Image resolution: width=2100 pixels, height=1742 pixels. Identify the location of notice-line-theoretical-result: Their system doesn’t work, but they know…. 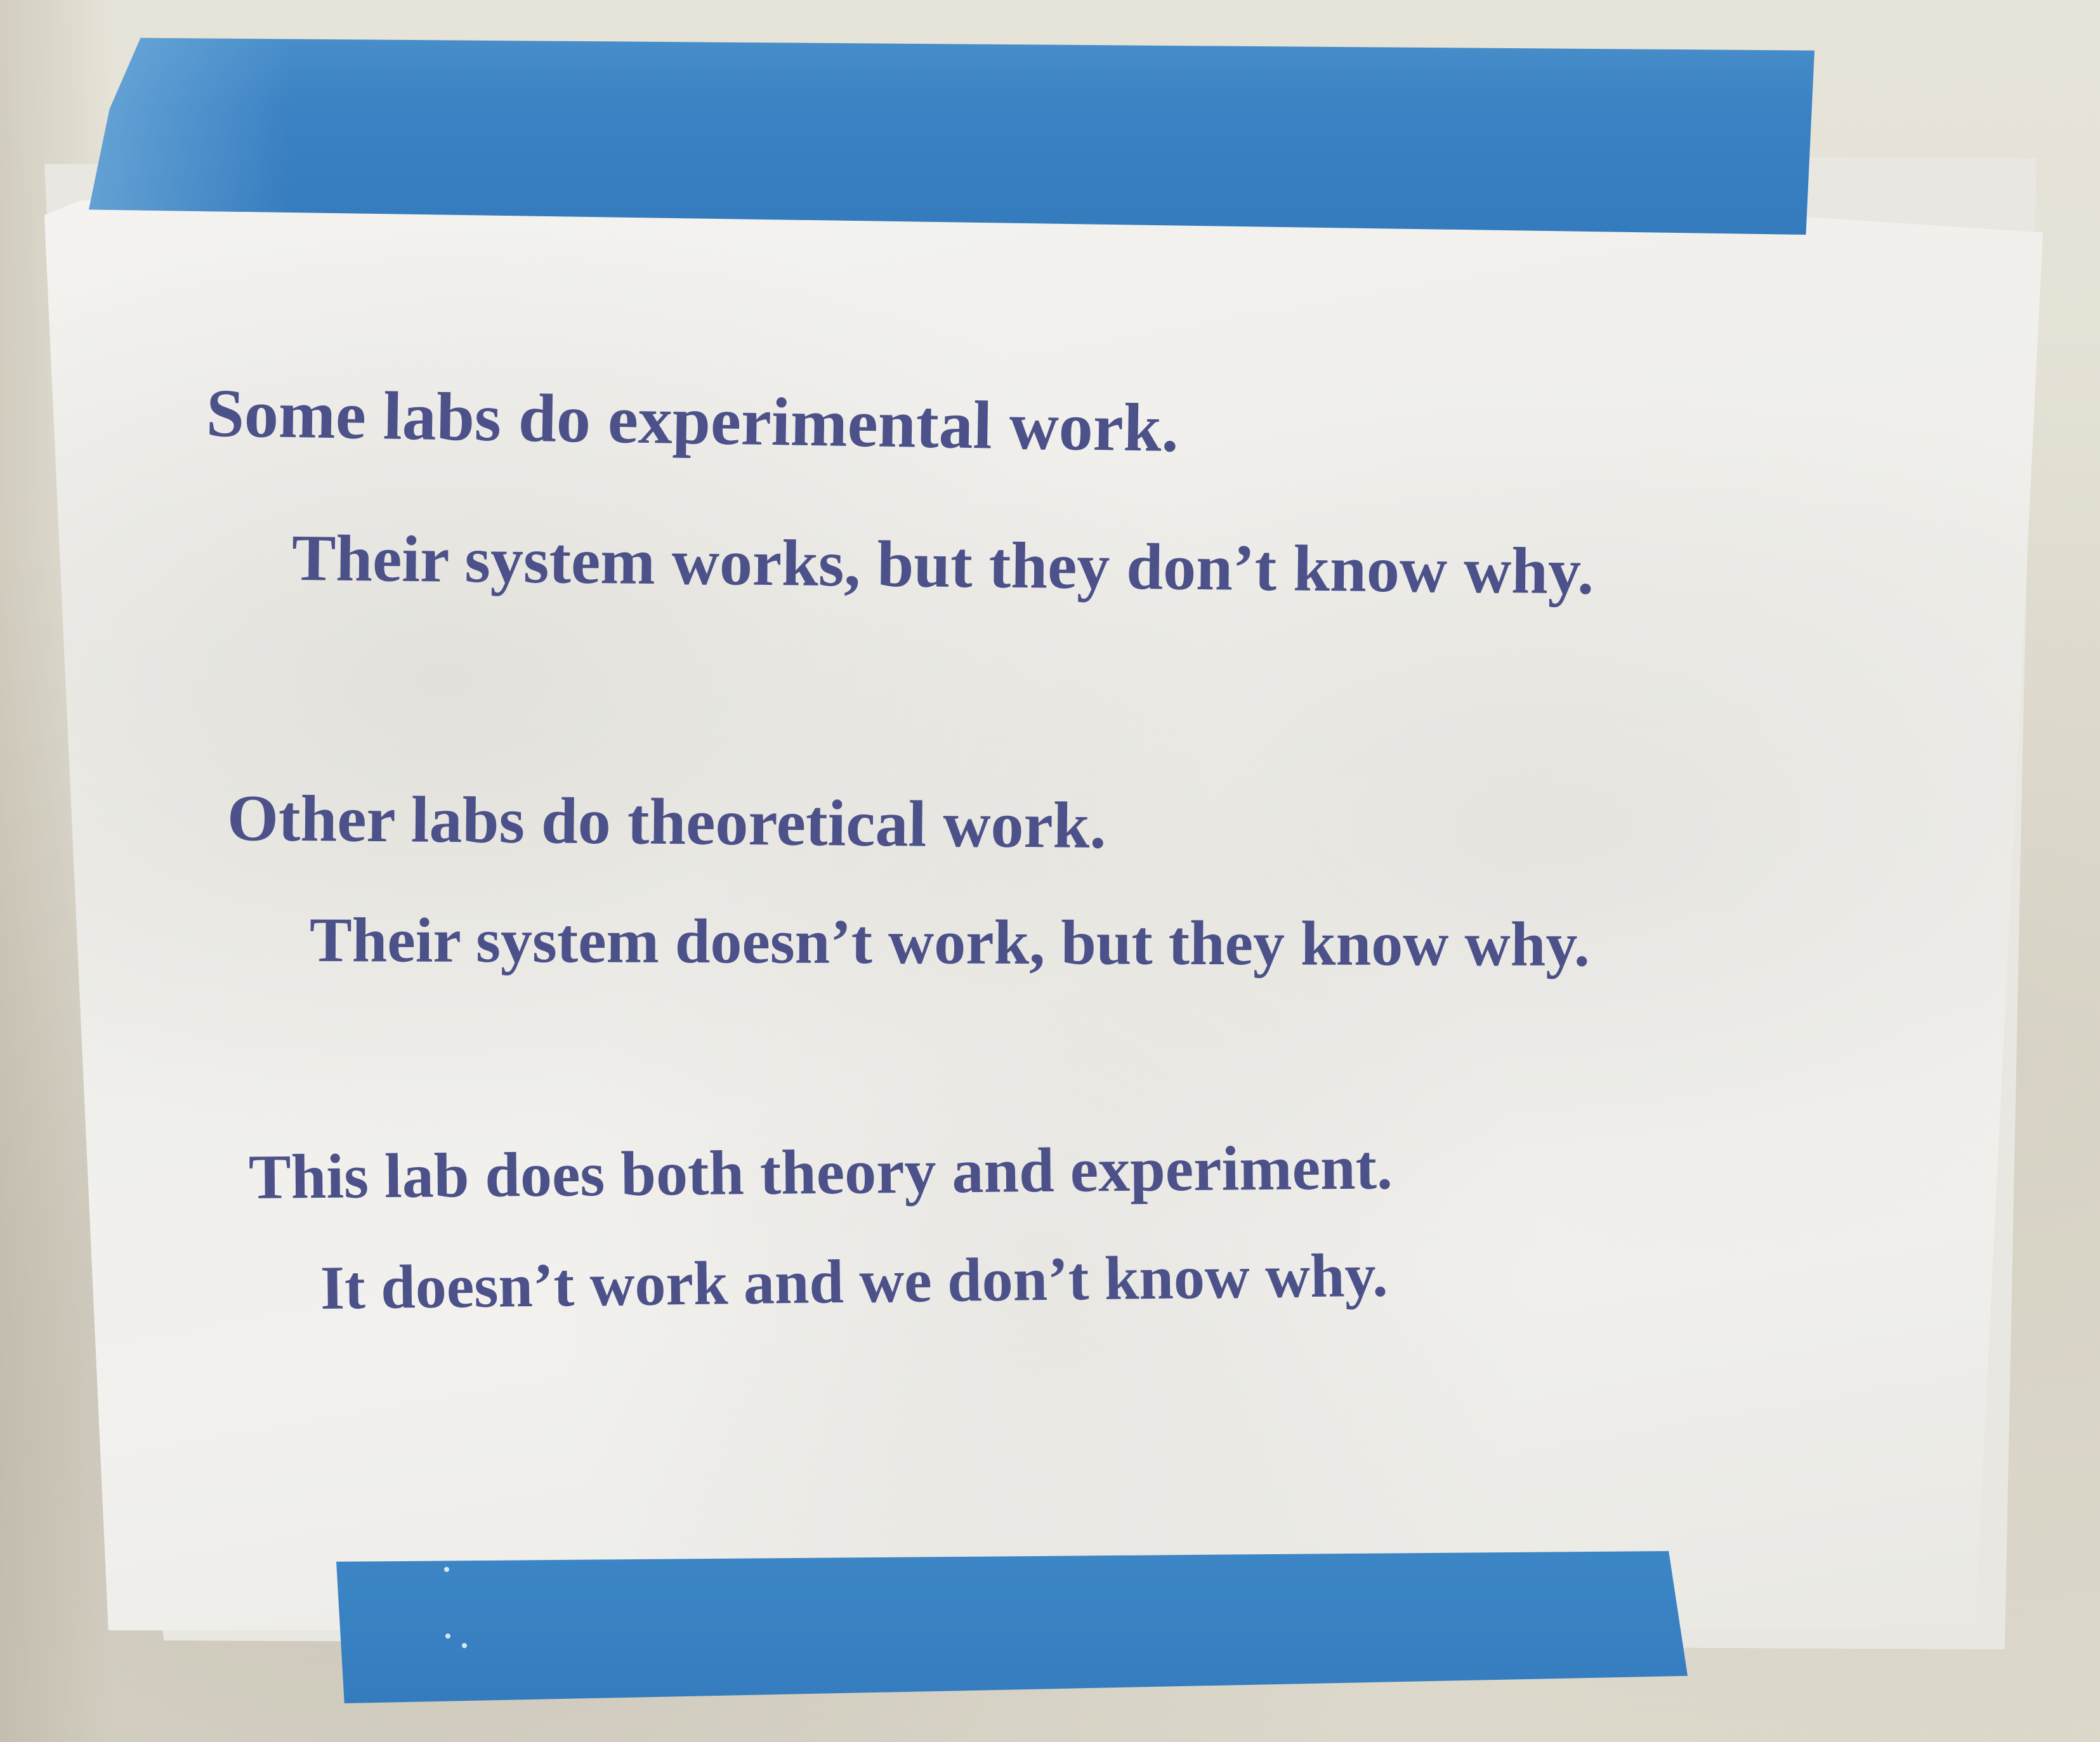
(950, 942).